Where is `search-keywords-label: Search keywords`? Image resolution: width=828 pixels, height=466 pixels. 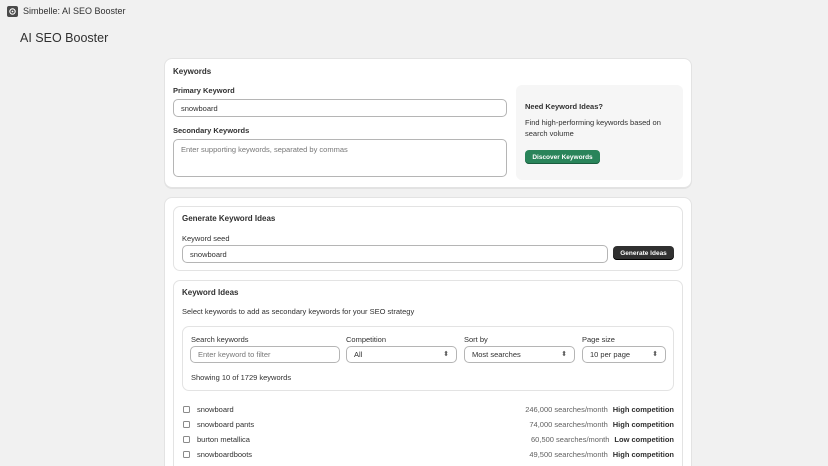 search-keywords-label: Search keywords is located at coordinates (220, 339).